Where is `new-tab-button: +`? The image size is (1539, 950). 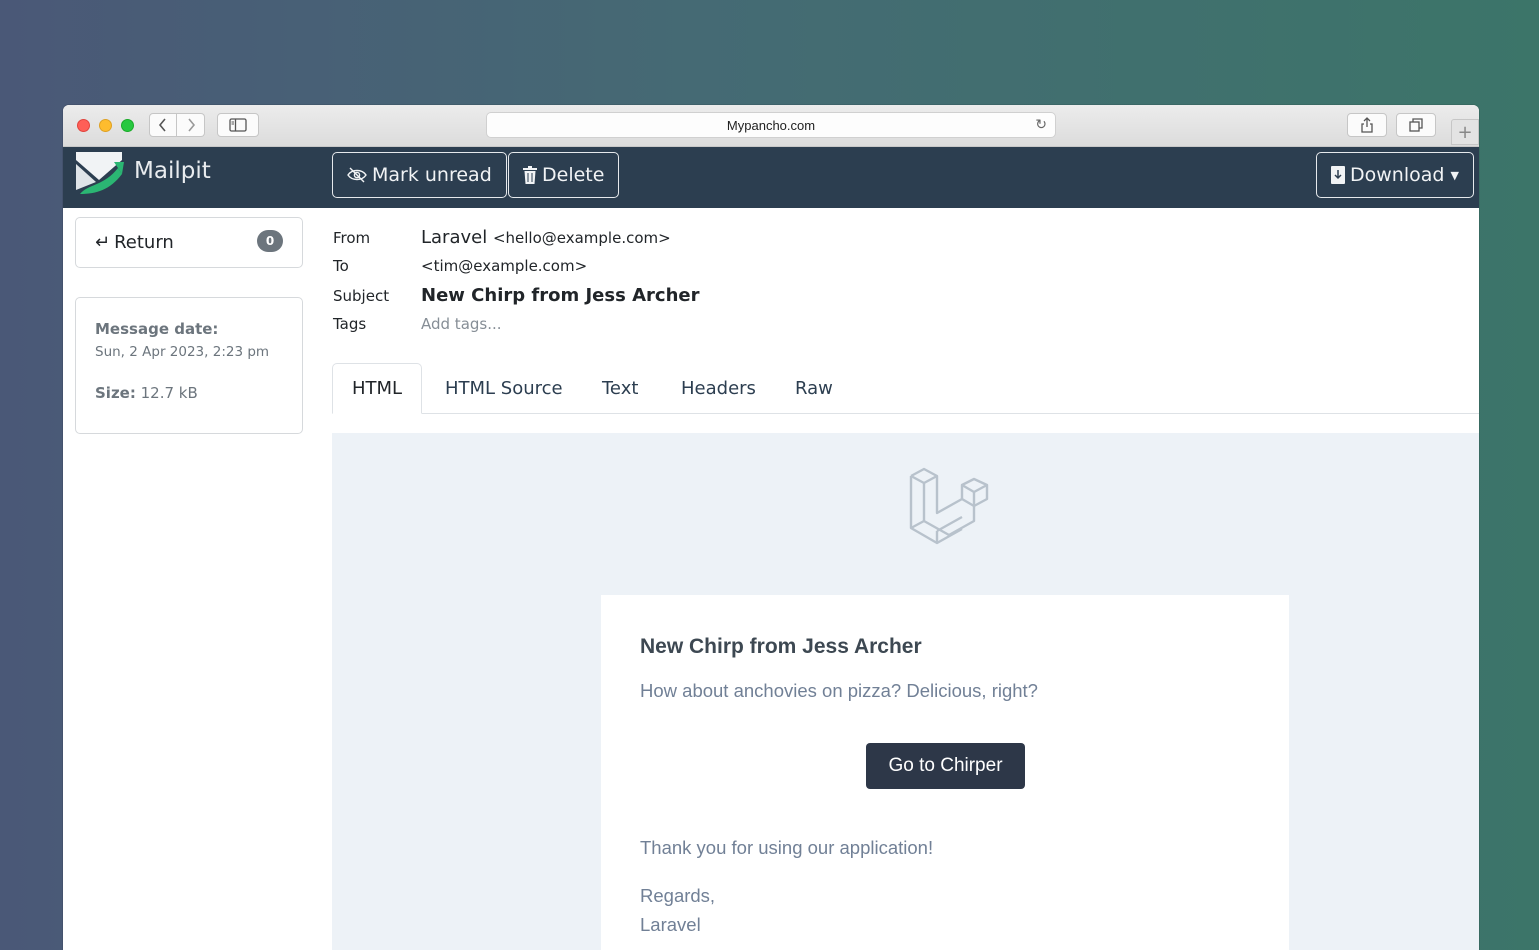
new-tab-button: + is located at coordinates (1465, 132).